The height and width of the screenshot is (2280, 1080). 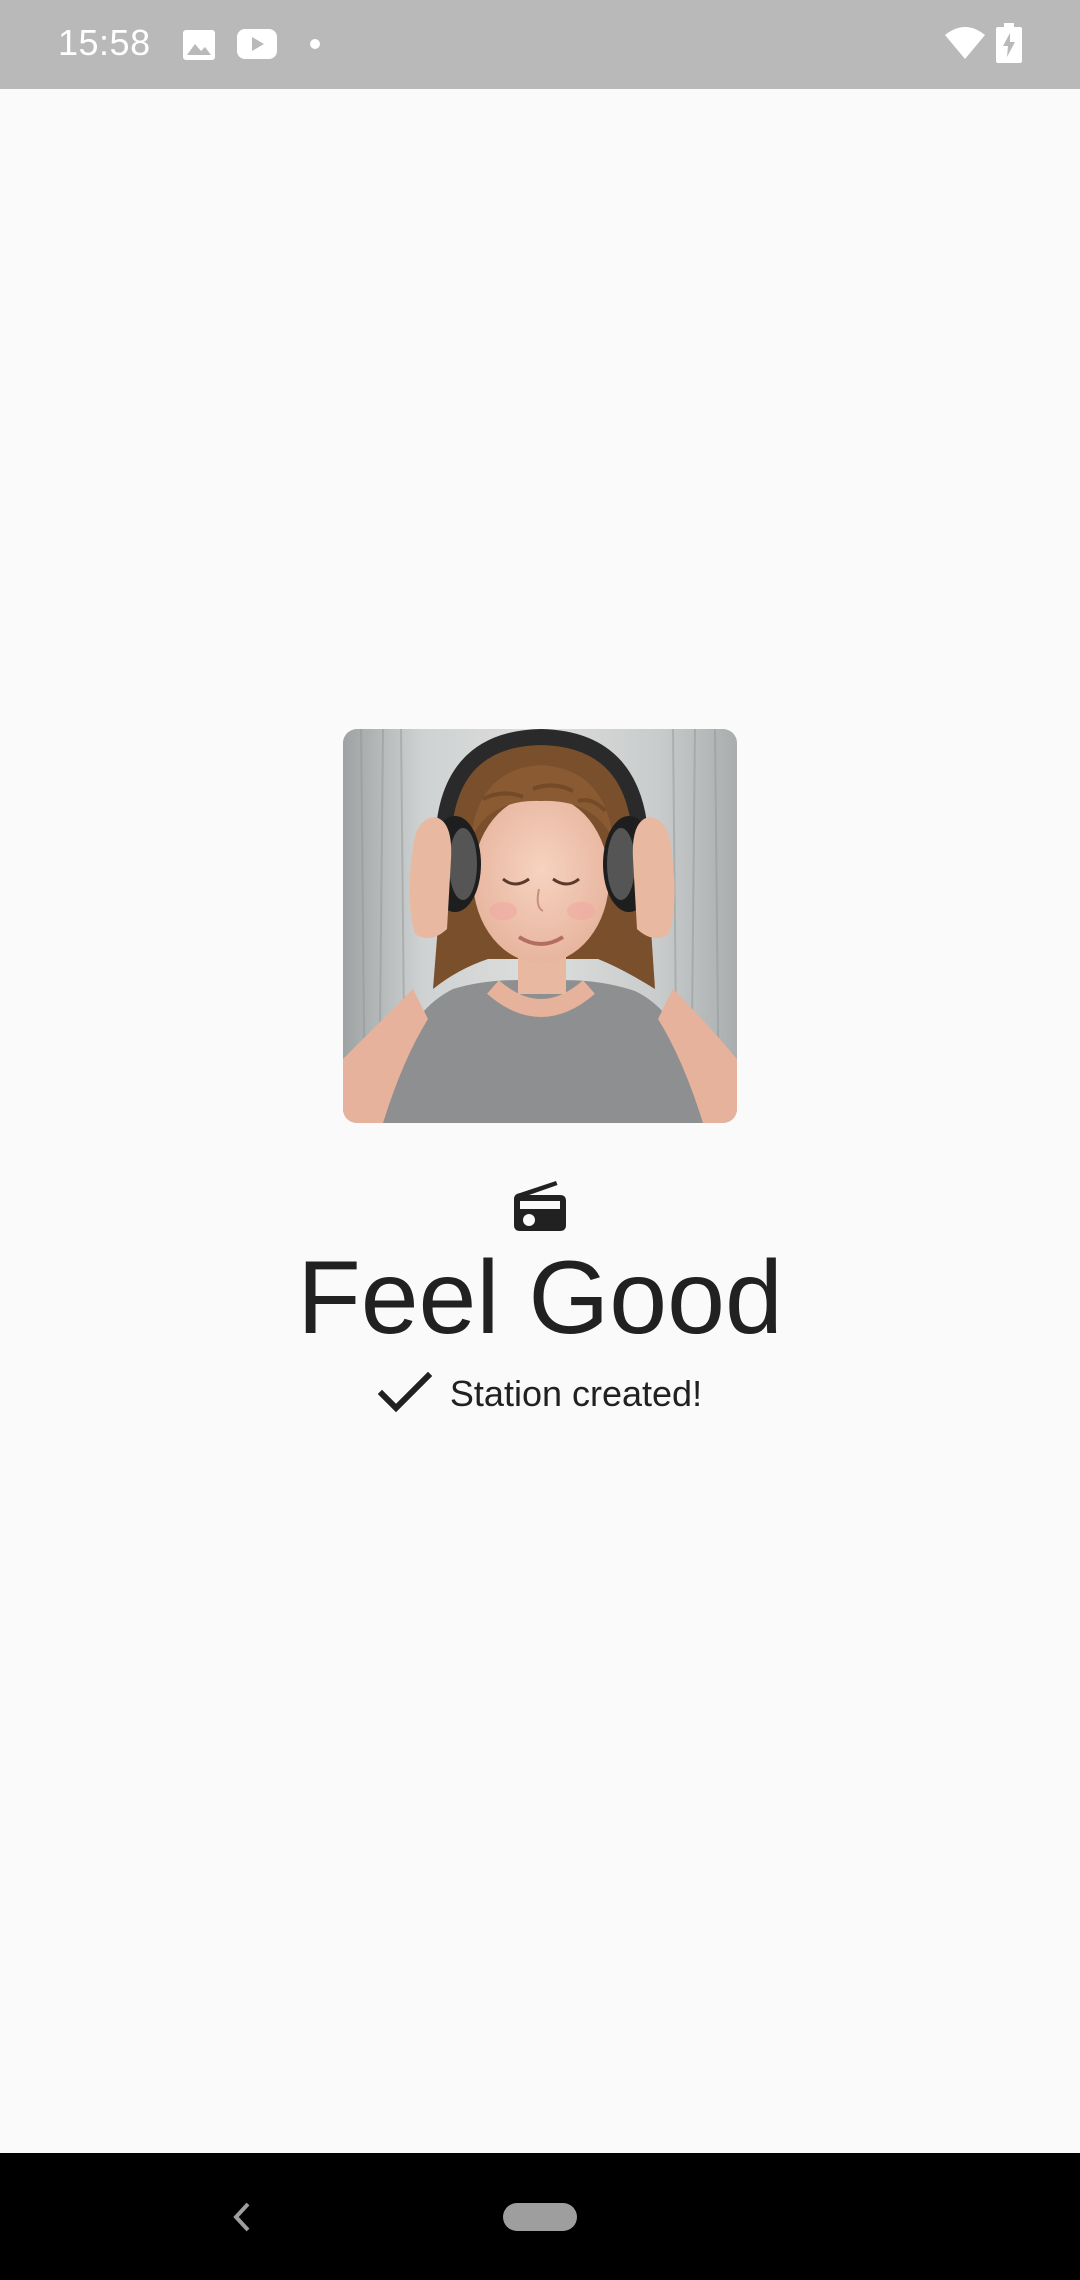 I want to click on status-text: Station created!, so click(x=576, y=1393).